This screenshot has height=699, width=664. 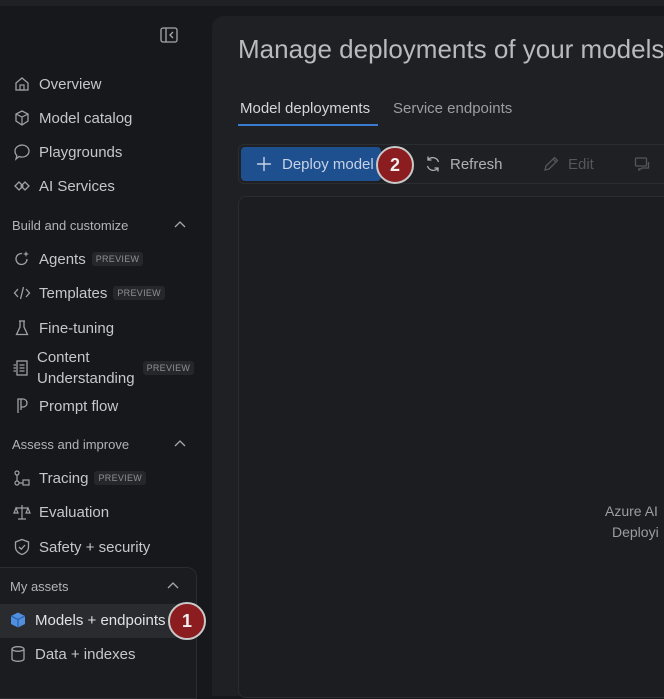 I want to click on sidebar-item-models-endpoints: Models + endpoints, so click(x=90, y=620).